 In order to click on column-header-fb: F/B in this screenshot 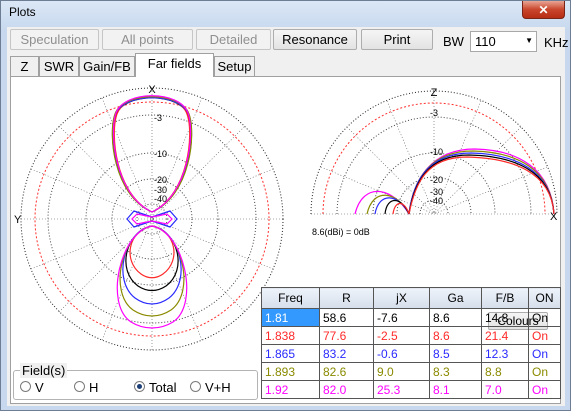, I will do `click(505, 298)`.